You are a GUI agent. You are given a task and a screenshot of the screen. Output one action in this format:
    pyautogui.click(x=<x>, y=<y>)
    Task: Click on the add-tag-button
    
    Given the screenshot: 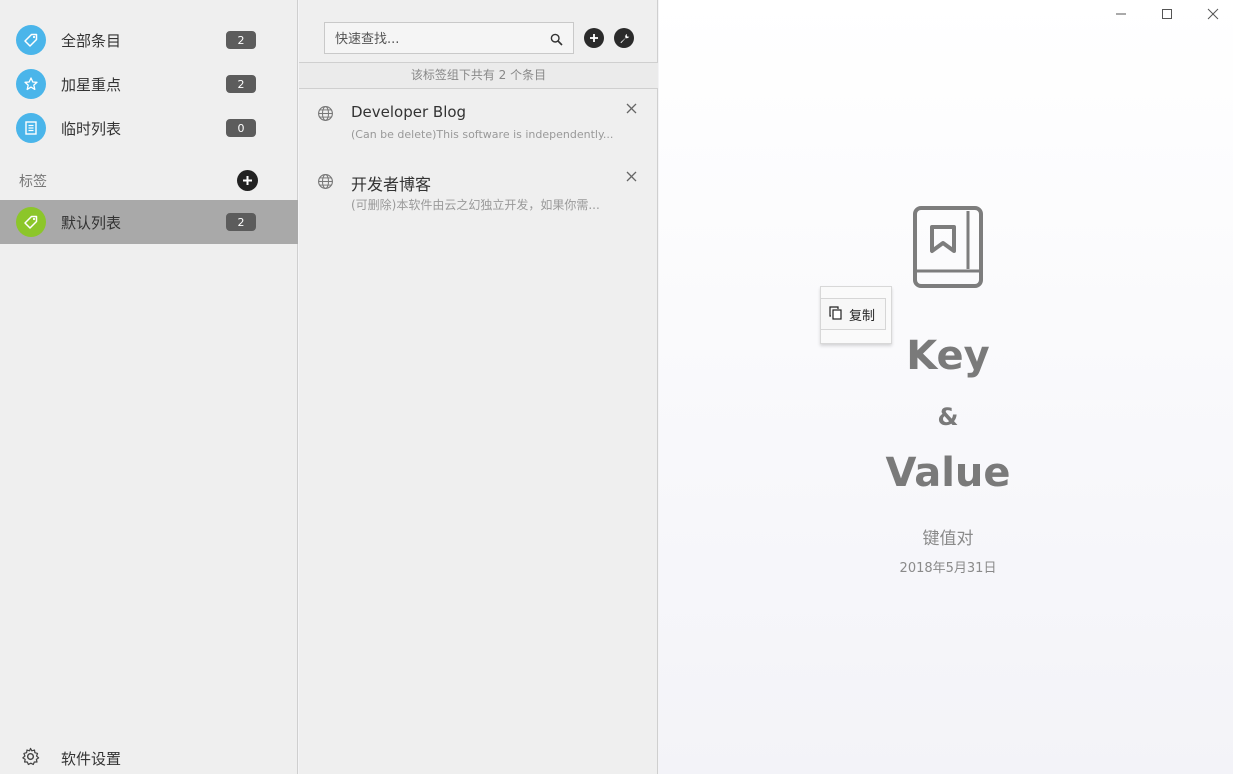 What is the action you would take?
    pyautogui.click(x=247, y=180)
    